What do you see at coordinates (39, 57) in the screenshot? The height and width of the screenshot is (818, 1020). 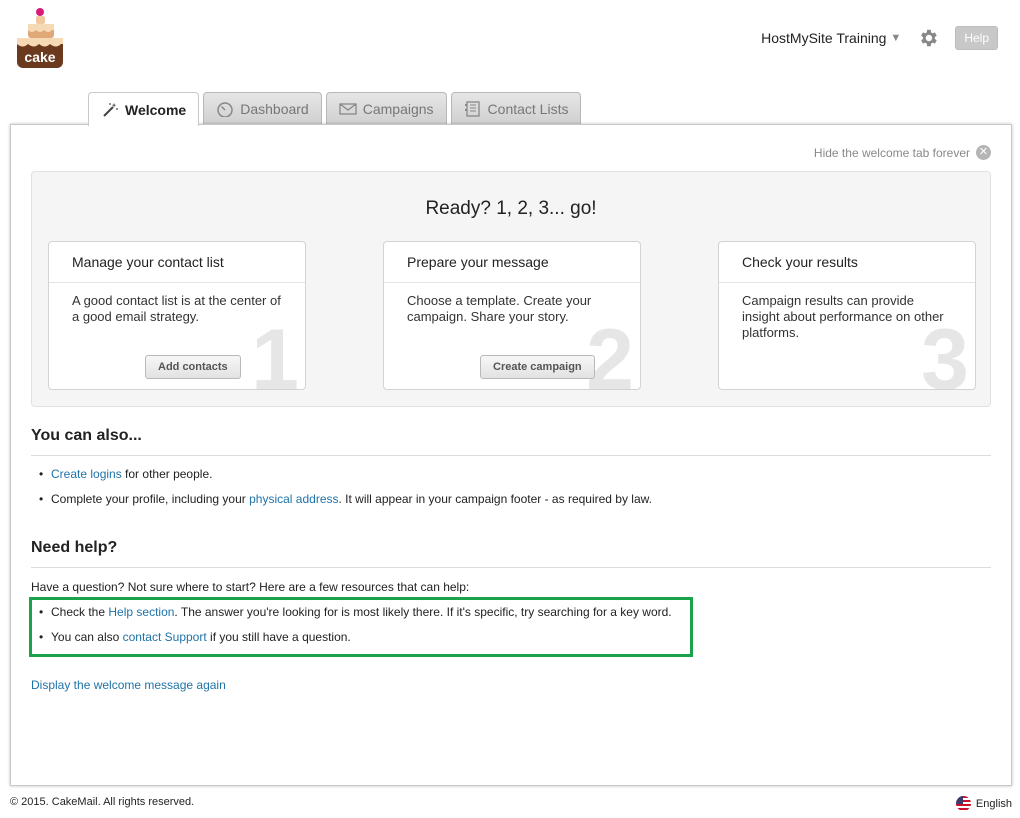 I see `logo-text: cake` at bounding box center [39, 57].